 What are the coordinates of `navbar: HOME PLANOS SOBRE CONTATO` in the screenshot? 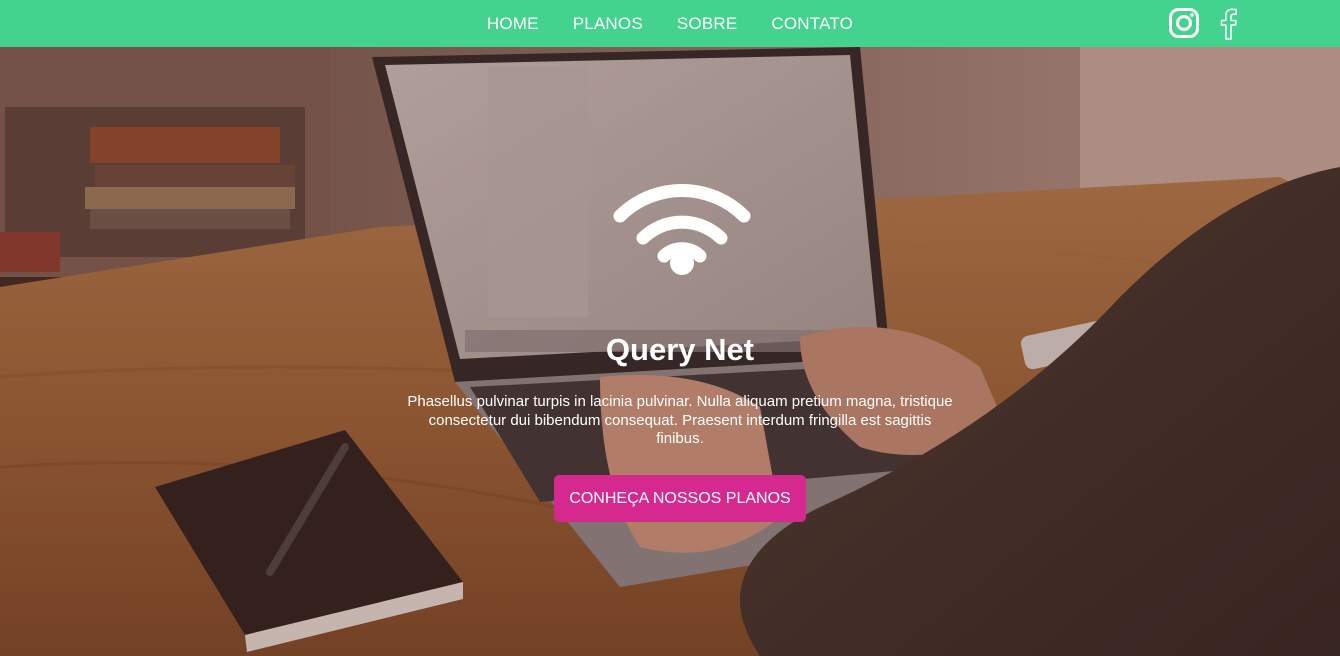 It's located at (670, 23).